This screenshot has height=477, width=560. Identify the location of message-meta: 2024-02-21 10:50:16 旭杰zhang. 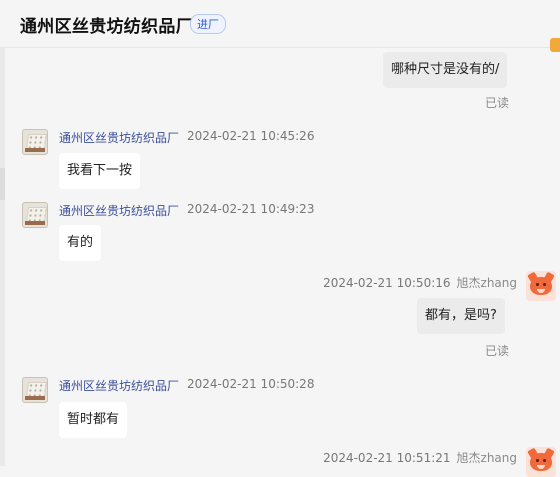
(420, 282).